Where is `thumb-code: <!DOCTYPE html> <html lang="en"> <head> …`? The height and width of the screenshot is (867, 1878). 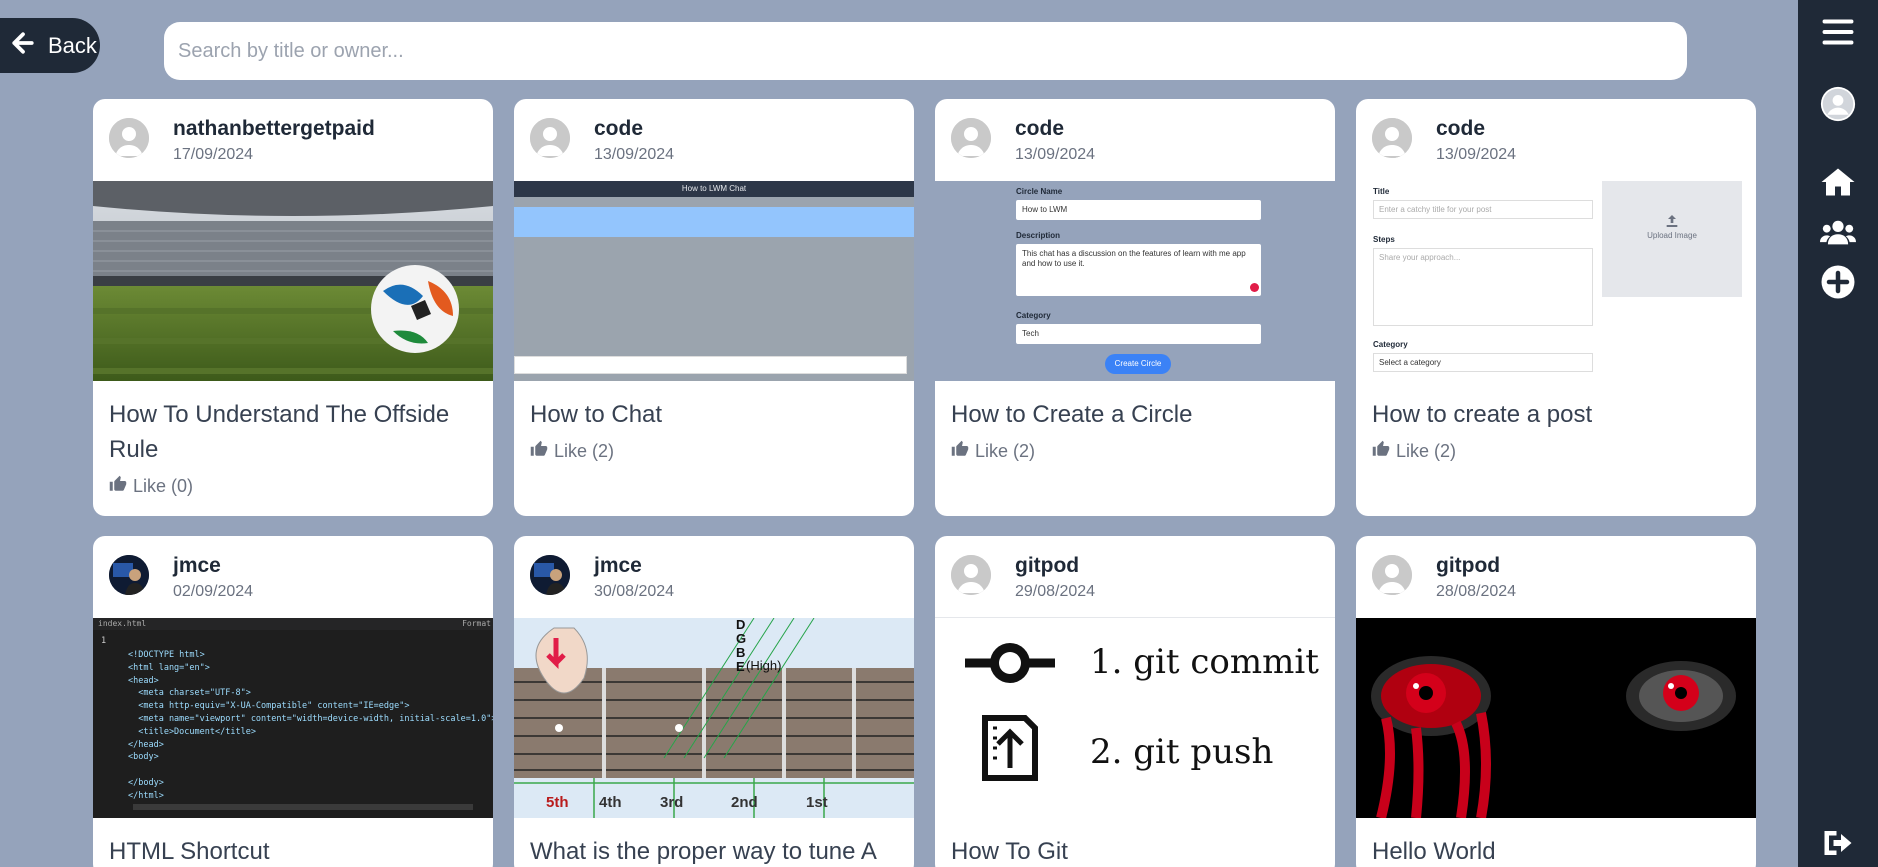 thumb-code: <!DOCTYPE html> <html lang="en"> <head> … is located at coordinates (310, 725).